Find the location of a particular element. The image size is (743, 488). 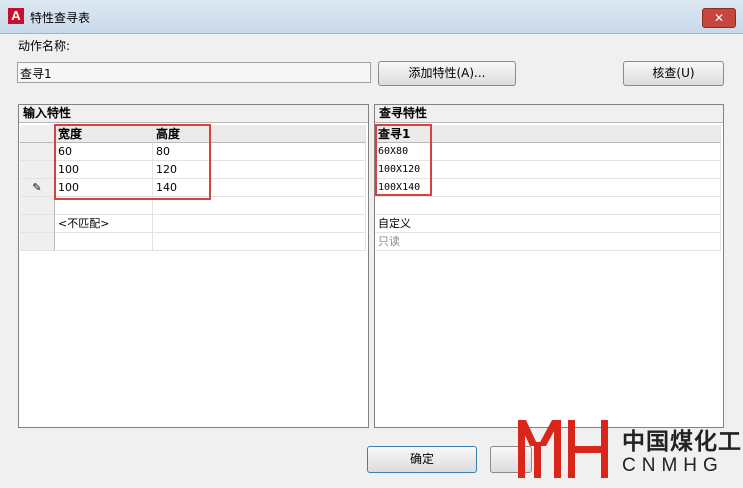

row-marker: ✎ is located at coordinates (37, 188).